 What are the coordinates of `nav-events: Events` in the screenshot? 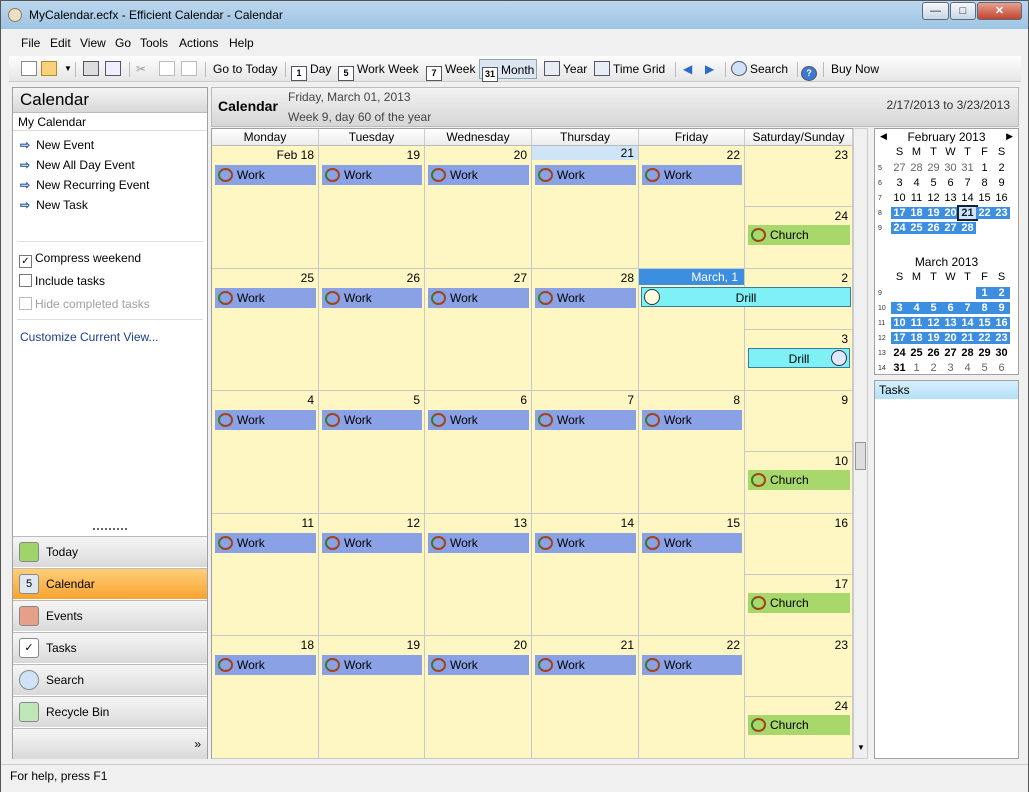 It's located at (110, 615).